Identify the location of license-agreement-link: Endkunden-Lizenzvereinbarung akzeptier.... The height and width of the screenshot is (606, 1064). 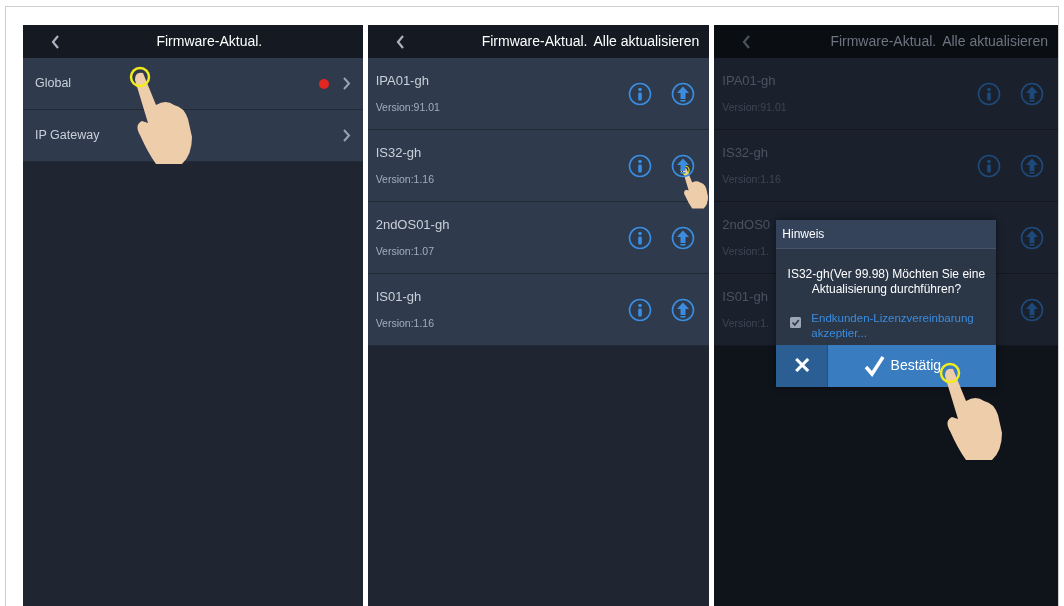
(900, 326).